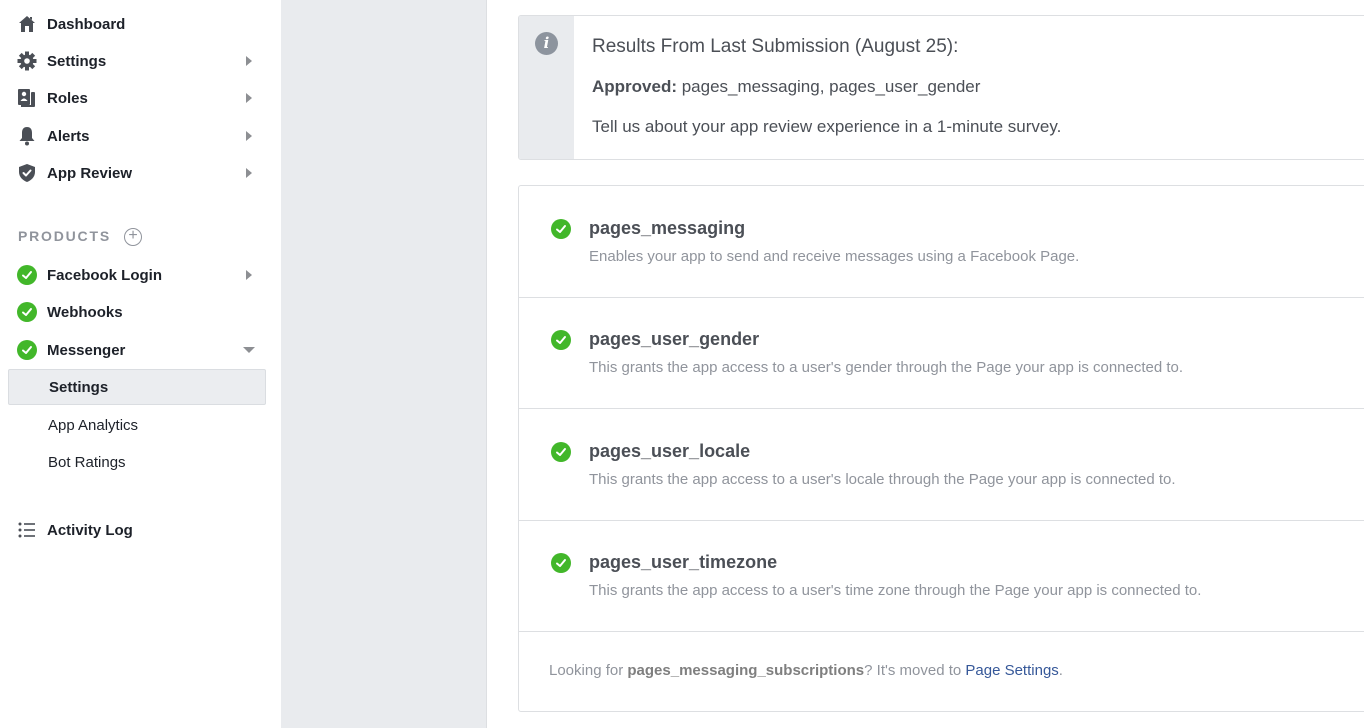 The image size is (1364, 728). I want to click on gear-icon, so click(27, 61).